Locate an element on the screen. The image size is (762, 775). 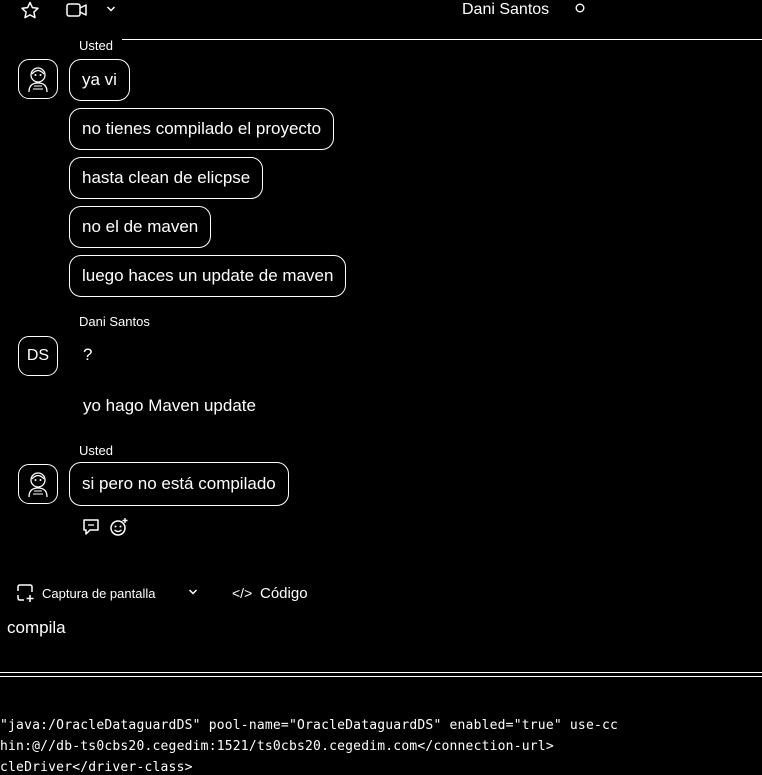
avatar-initials-text: DS is located at coordinates (38, 355).